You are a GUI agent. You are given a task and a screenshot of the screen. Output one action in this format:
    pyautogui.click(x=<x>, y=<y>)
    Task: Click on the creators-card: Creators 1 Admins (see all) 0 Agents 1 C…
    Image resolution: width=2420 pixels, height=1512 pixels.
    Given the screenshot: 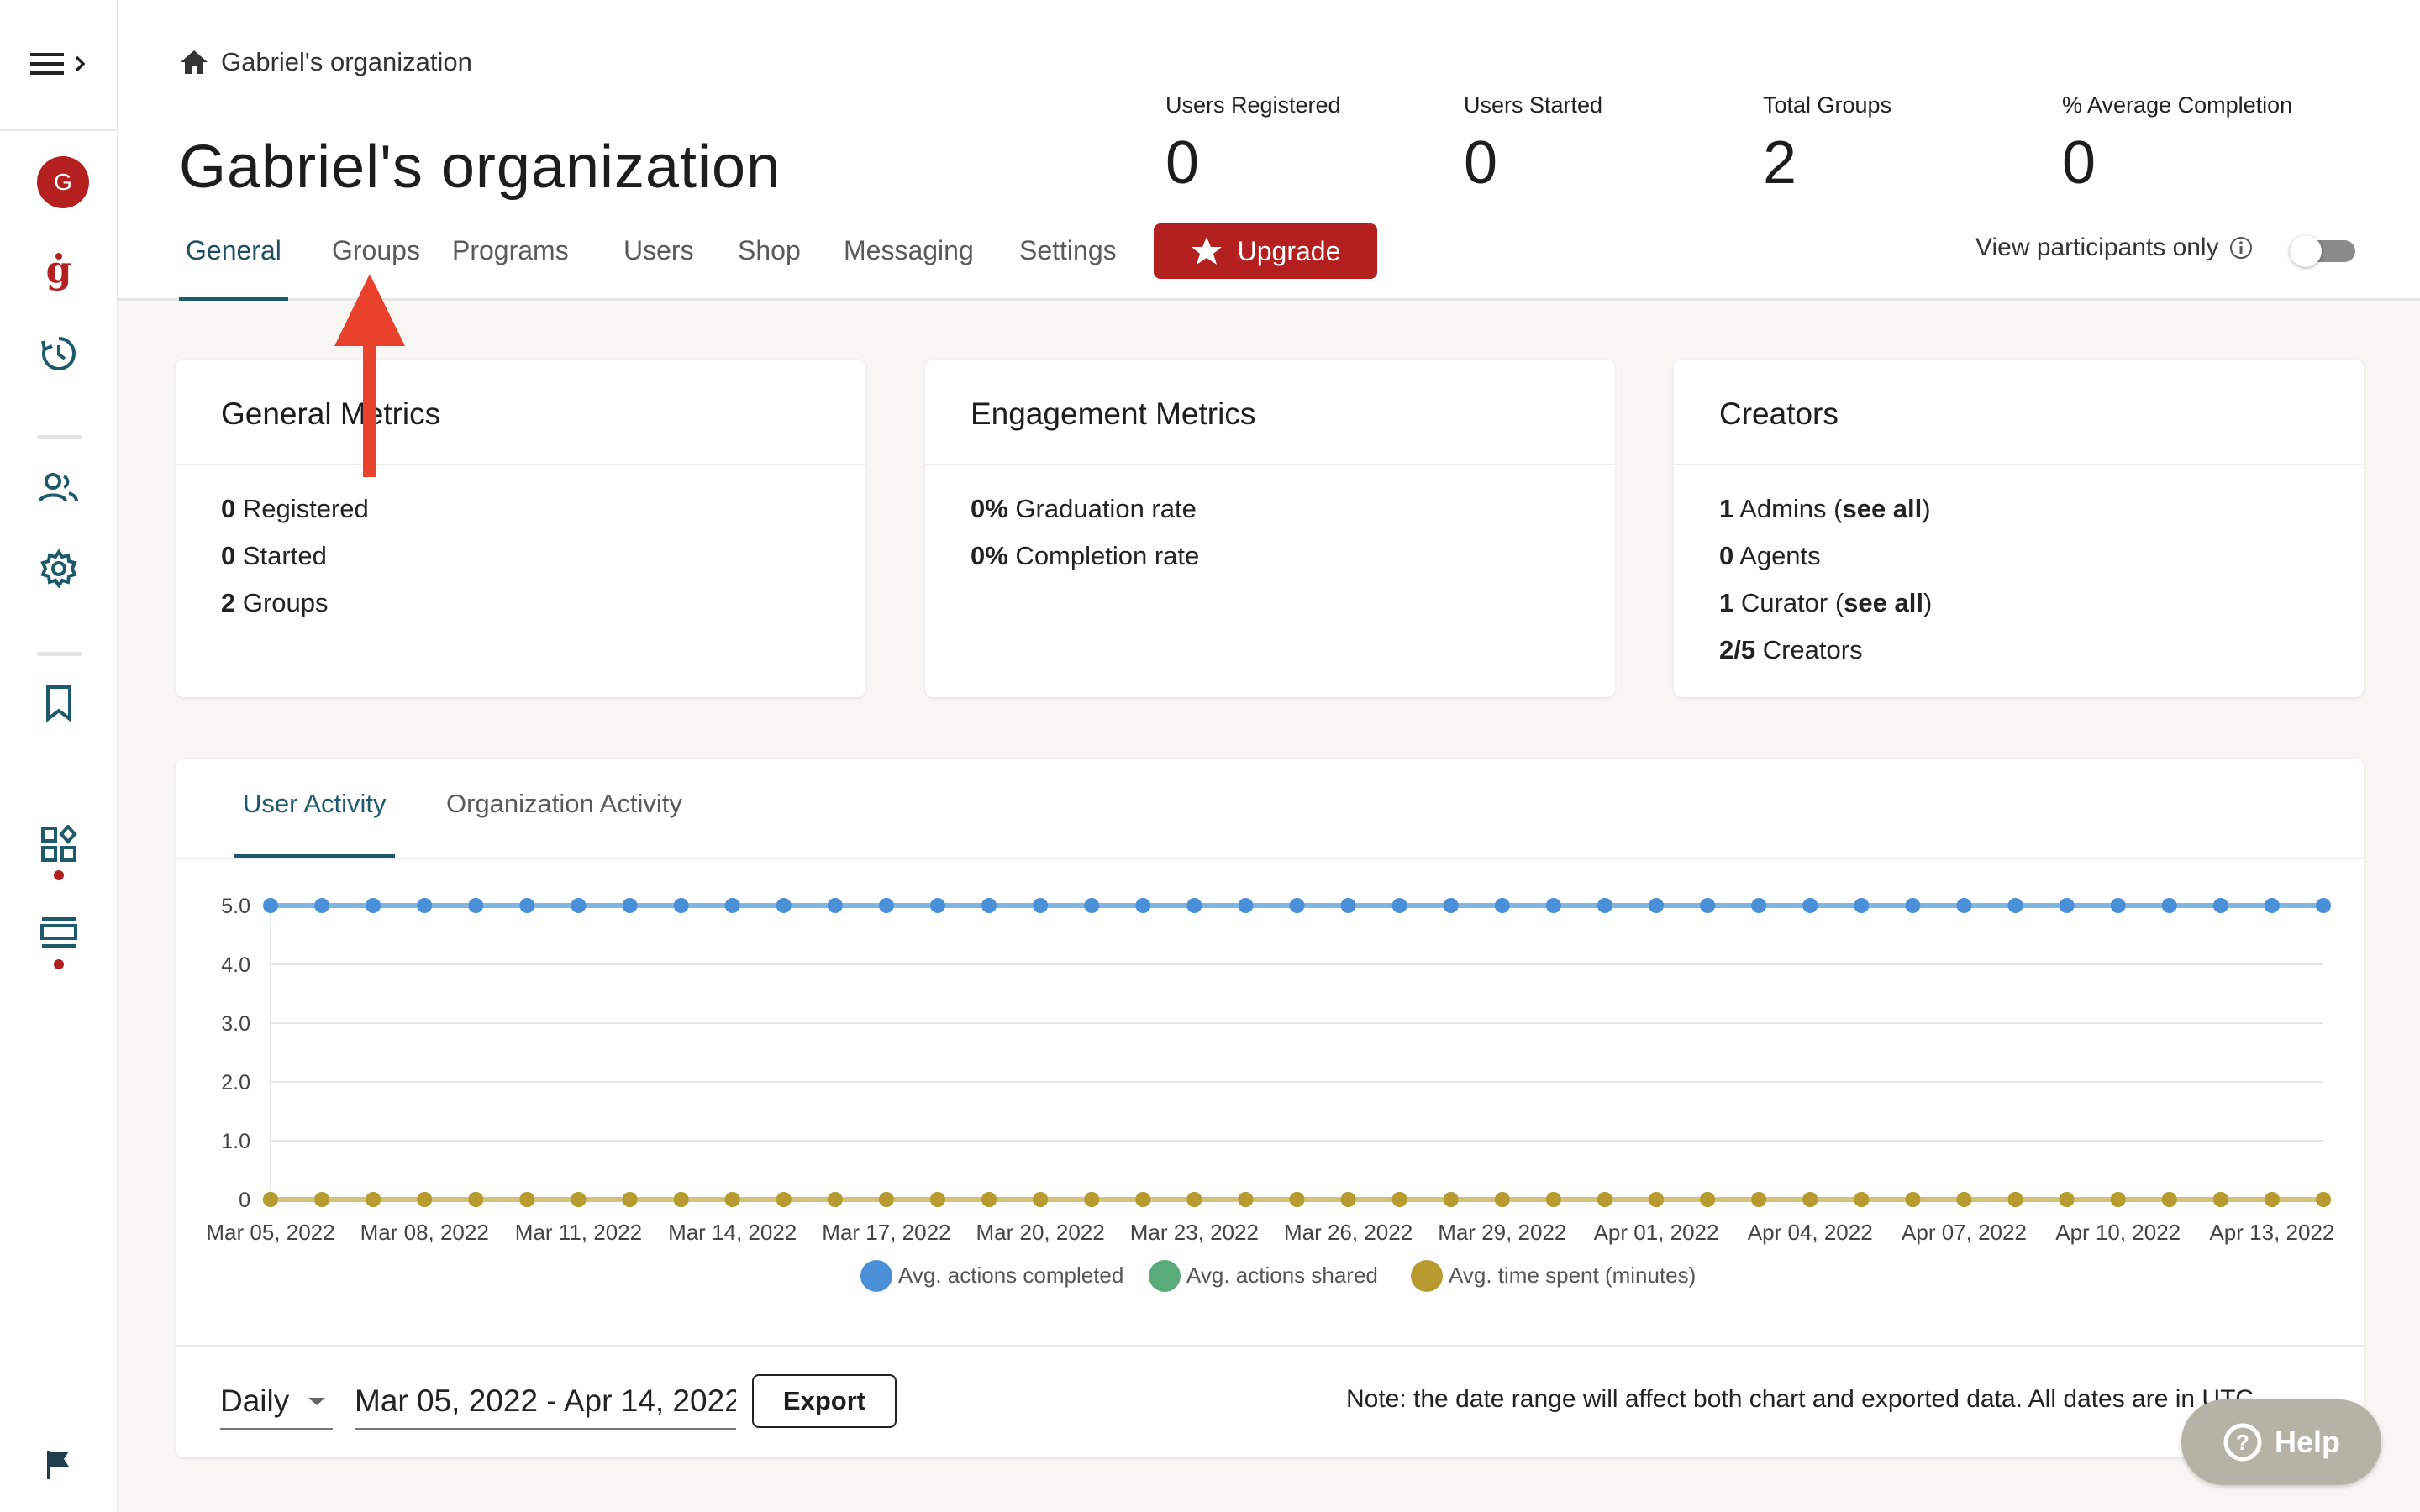 What is the action you would take?
    pyautogui.click(x=2019, y=528)
    